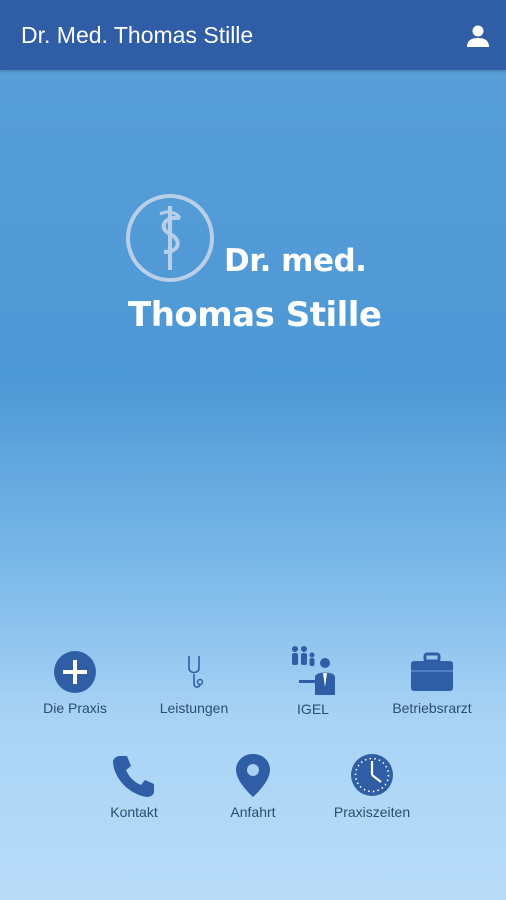 Image resolution: width=506 pixels, height=900 pixels. What do you see at coordinates (253, 812) in the screenshot?
I see `nav-label-anfahrt: Anfahrt` at bounding box center [253, 812].